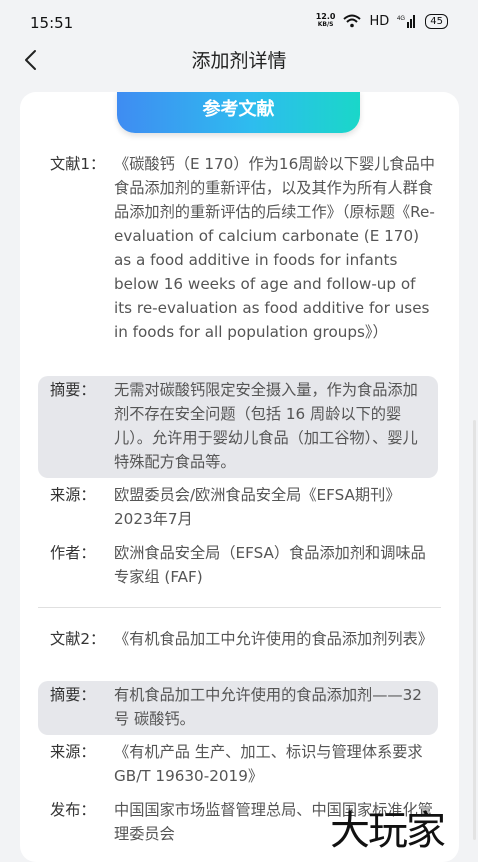 This screenshot has width=478, height=862. What do you see at coordinates (268, 764) in the screenshot?
I see `ref2-source: 《有机产品 生产、加工、标识与管理体系要求 GB/T 19630-2019》` at bounding box center [268, 764].